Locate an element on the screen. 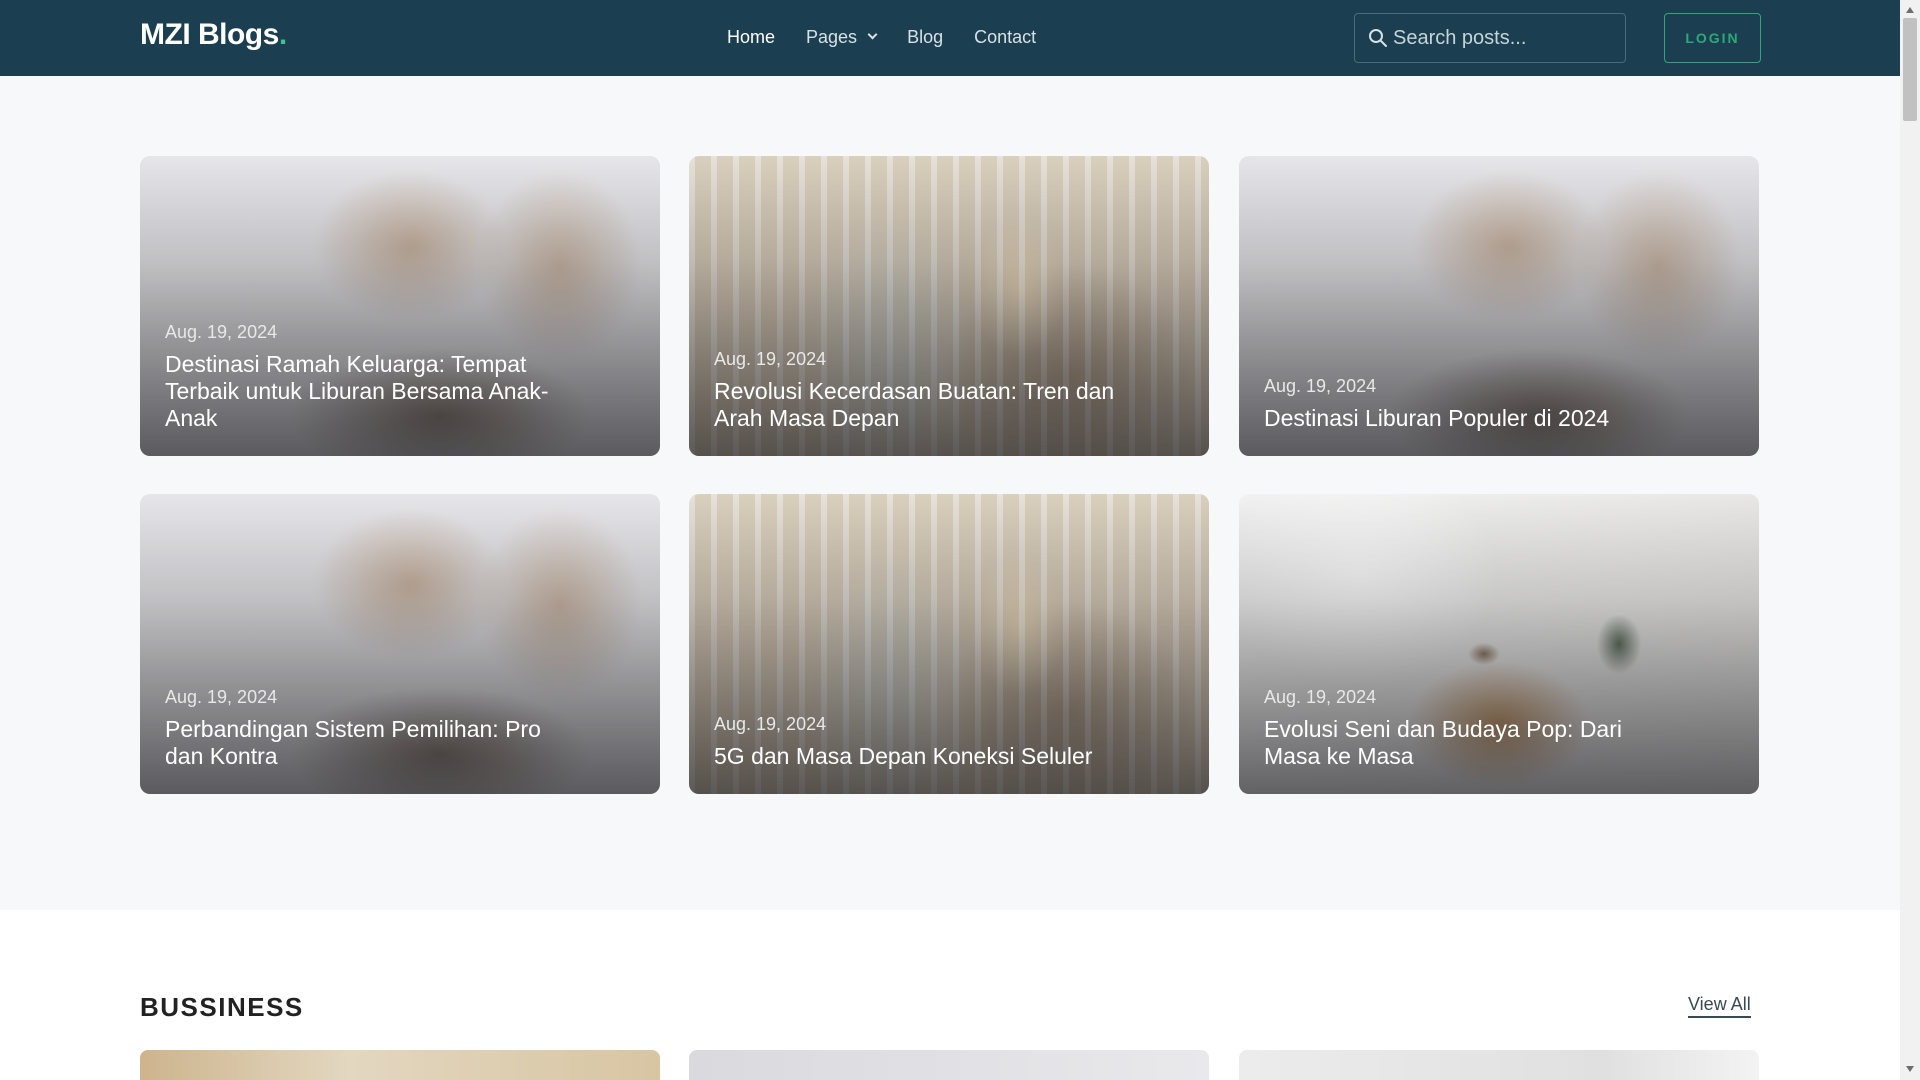 The image size is (1920, 1080). page-scrollbar is located at coordinates (1910, 540).